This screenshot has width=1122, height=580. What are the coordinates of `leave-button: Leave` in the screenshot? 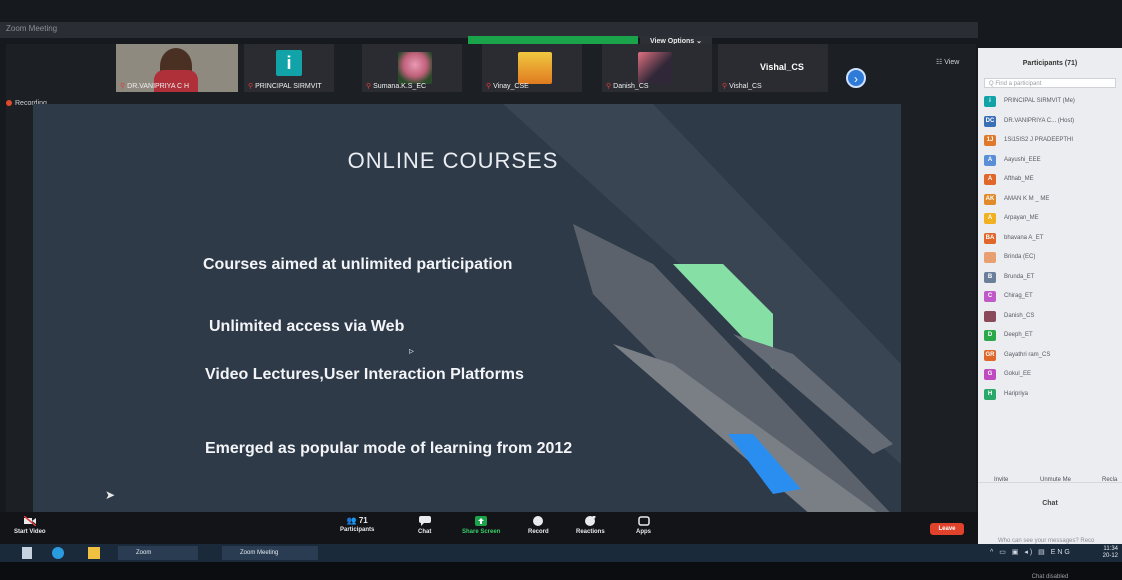 It's located at (947, 529).